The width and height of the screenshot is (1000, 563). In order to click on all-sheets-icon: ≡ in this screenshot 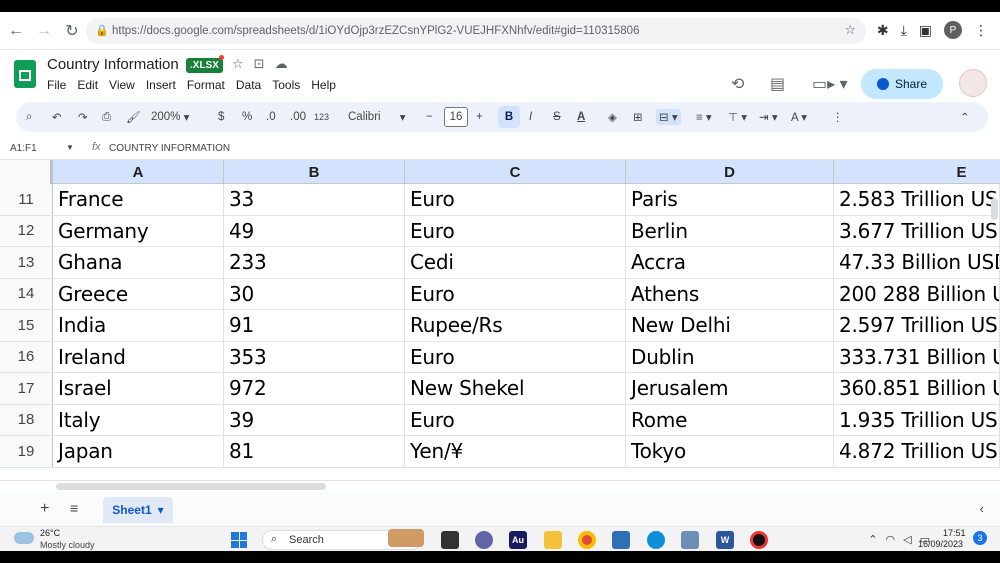, I will do `click(74, 508)`.